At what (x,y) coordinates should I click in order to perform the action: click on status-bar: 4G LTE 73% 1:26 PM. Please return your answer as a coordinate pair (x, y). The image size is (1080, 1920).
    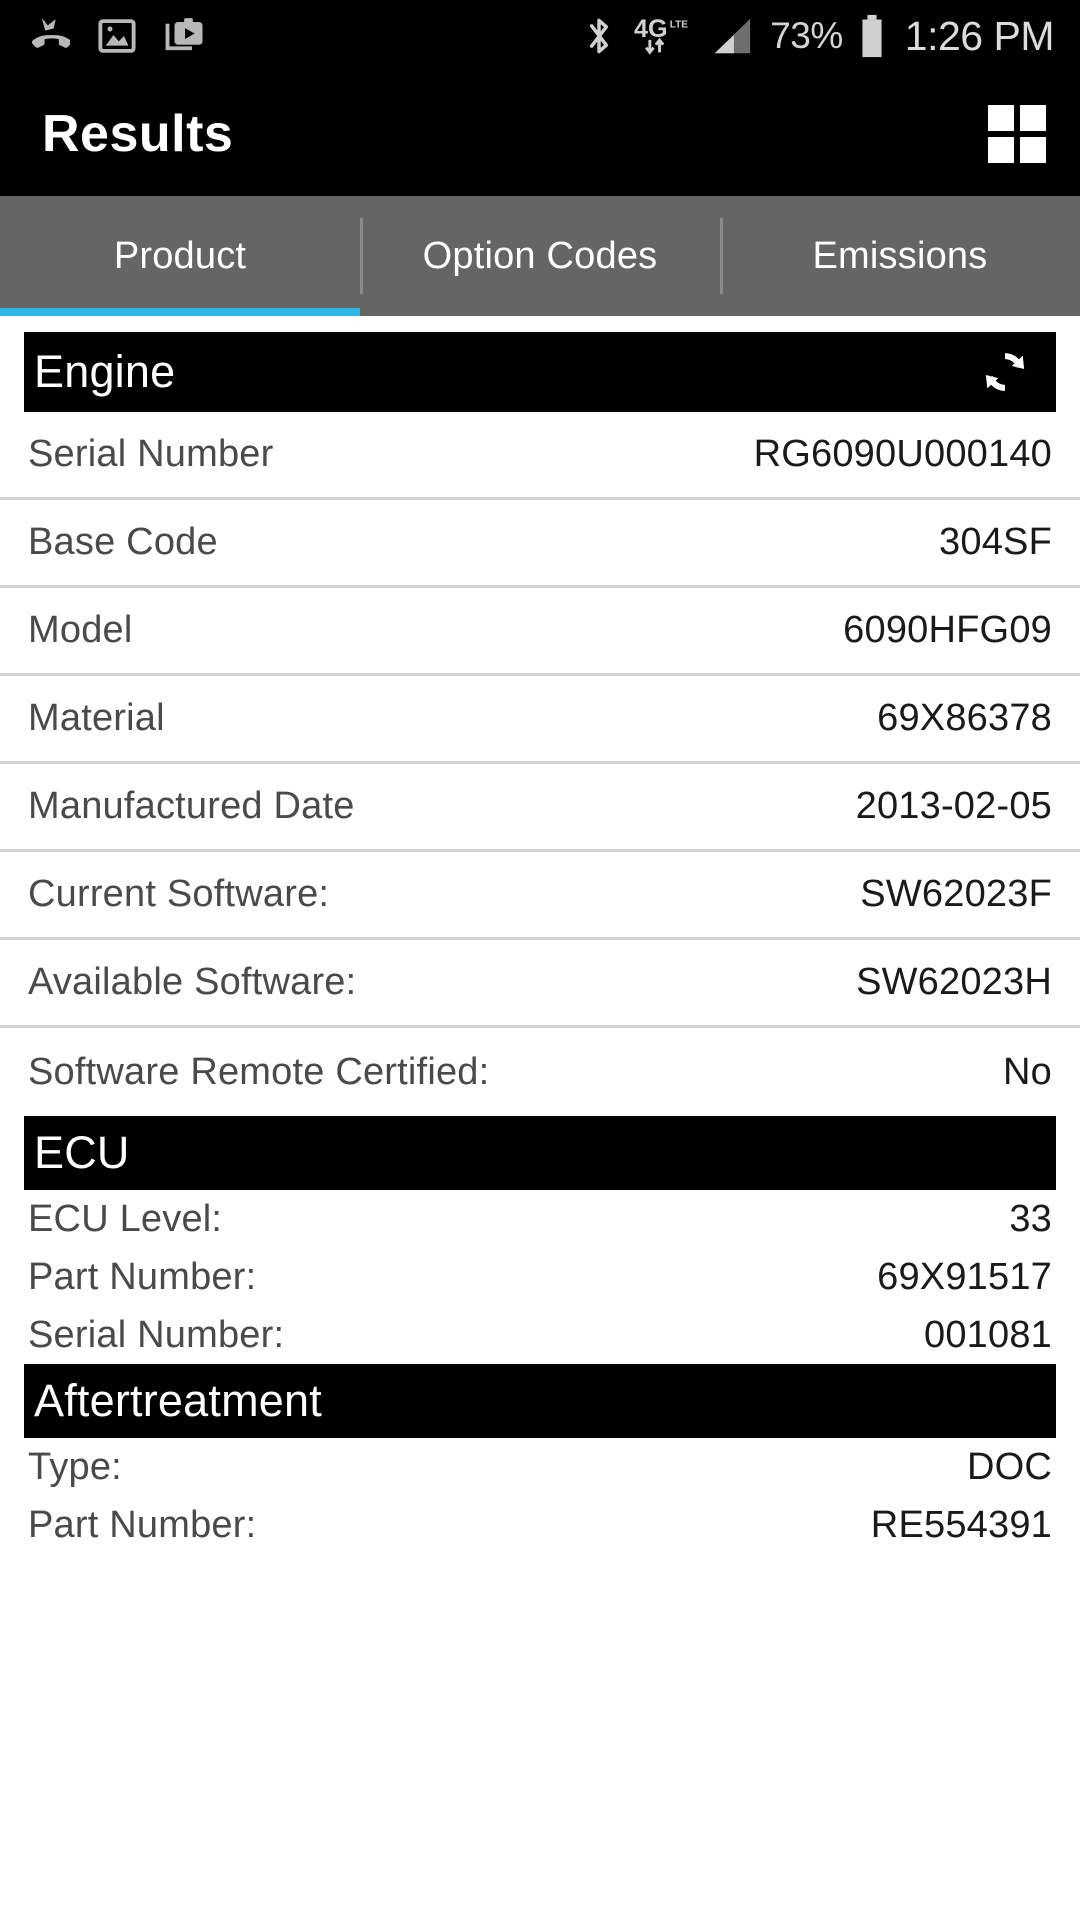
    Looking at the image, I should click on (540, 36).